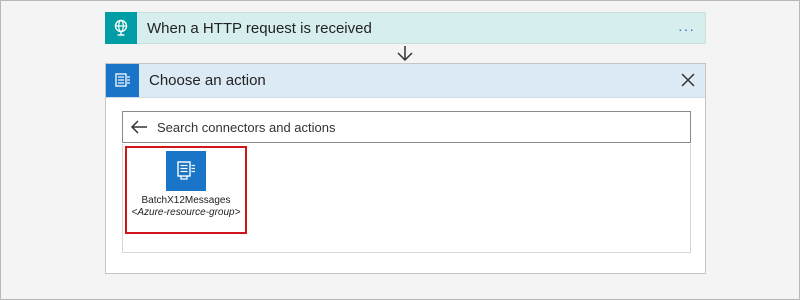  What do you see at coordinates (405, 54) in the screenshot?
I see `arrow-down-icon` at bounding box center [405, 54].